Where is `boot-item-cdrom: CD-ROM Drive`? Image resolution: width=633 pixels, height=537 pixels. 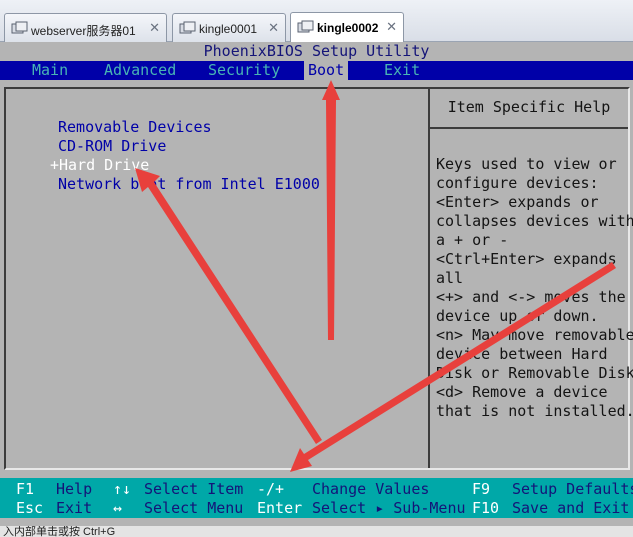 boot-item-cdrom: CD-ROM Drive is located at coordinates (112, 146).